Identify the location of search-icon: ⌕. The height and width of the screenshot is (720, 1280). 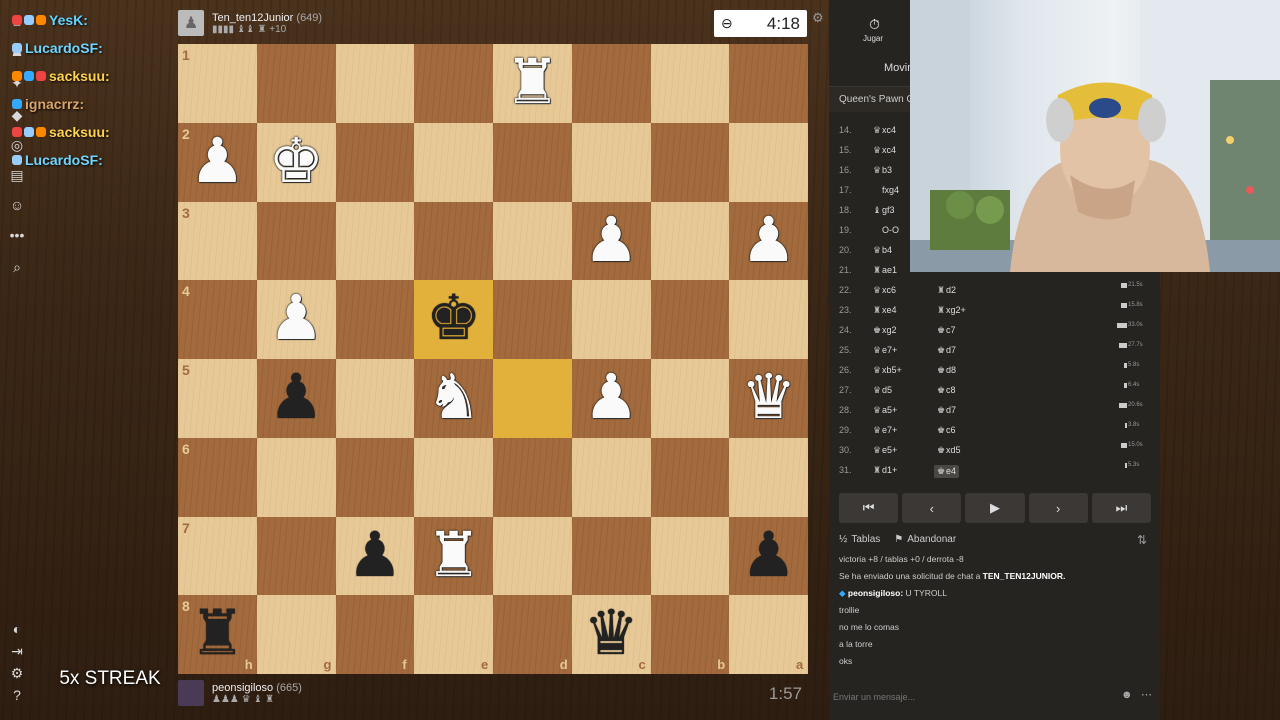
(17, 267).